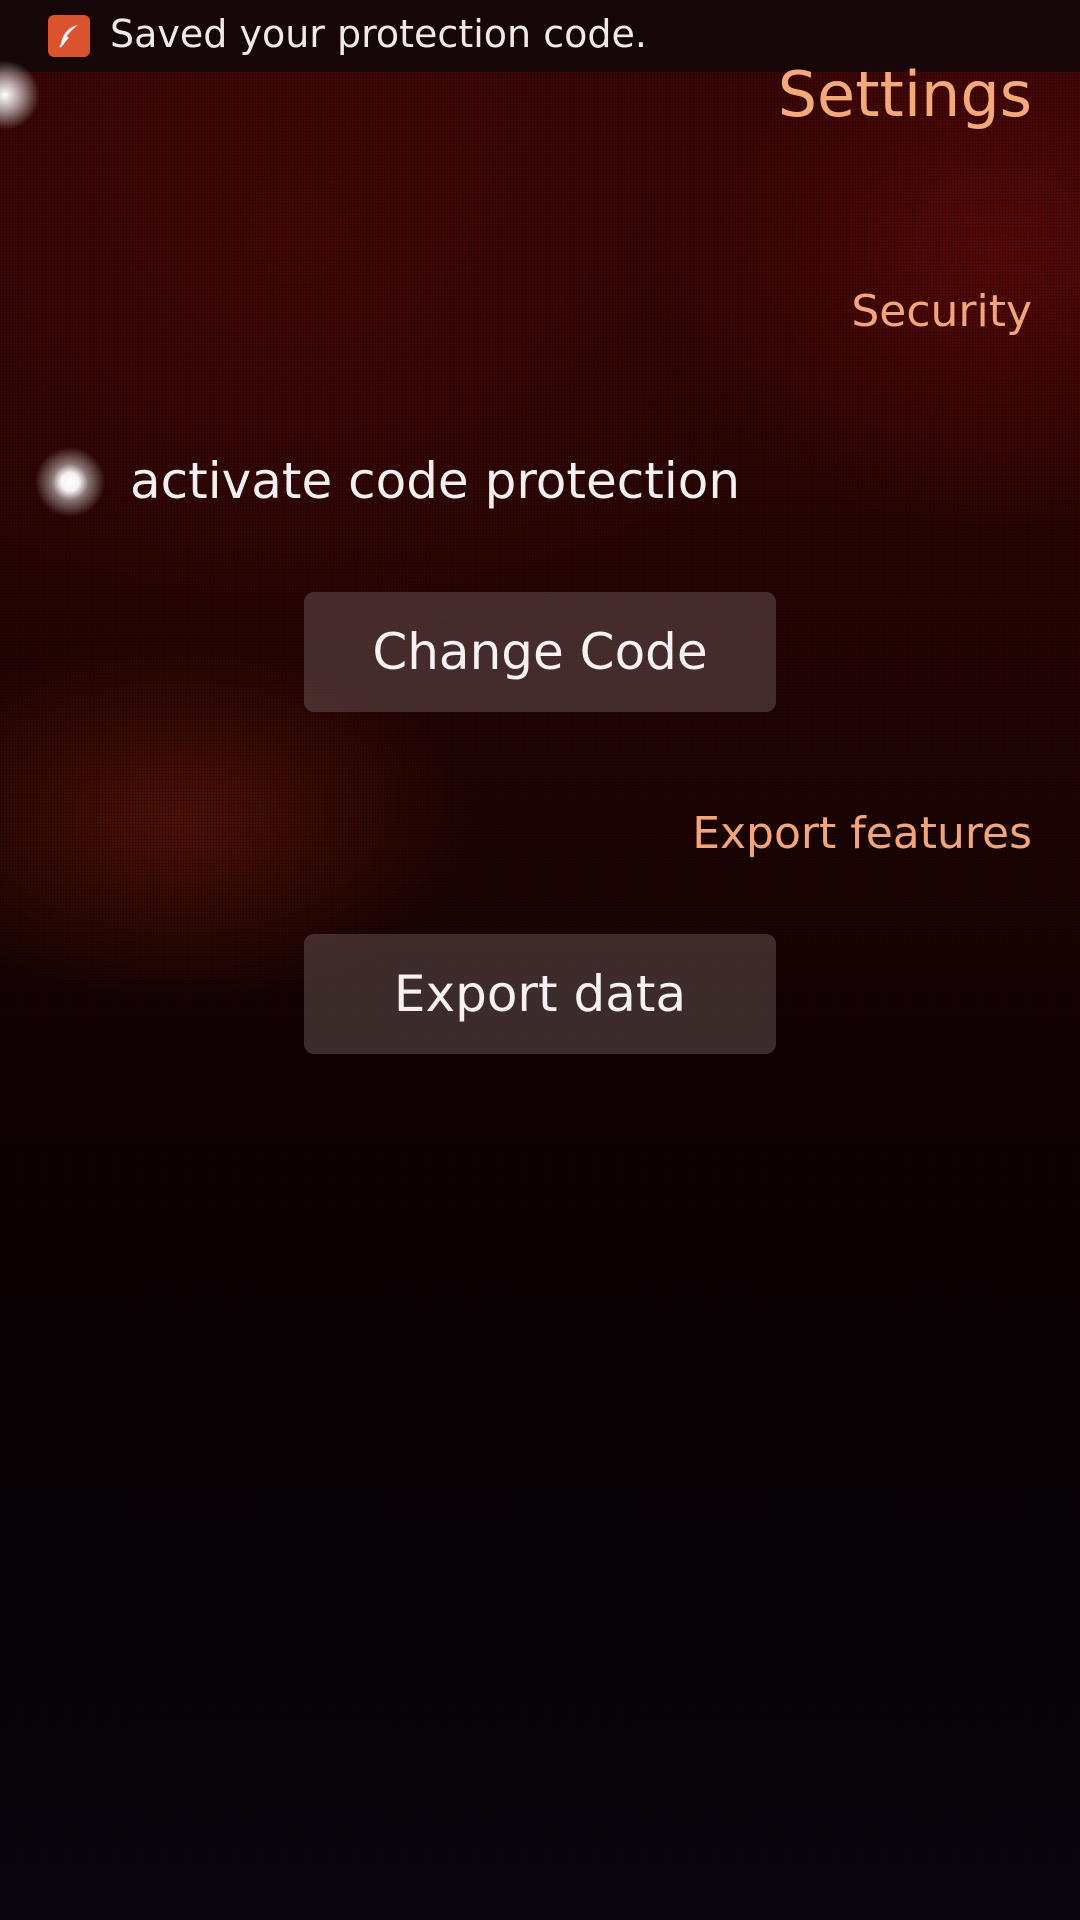 The height and width of the screenshot is (1920, 1080). I want to click on code-protection-switch: activate code protection, so click(540, 482).